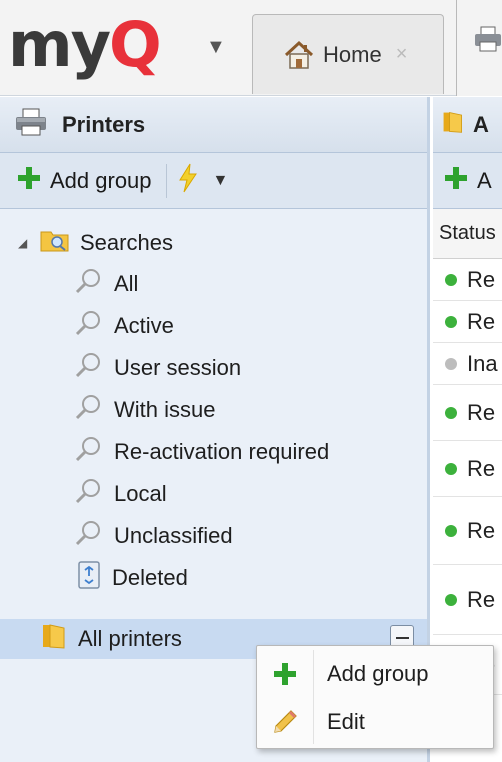  What do you see at coordinates (106, 284) in the screenshot?
I see `tree-item-search-all: All` at bounding box center [106, 284].